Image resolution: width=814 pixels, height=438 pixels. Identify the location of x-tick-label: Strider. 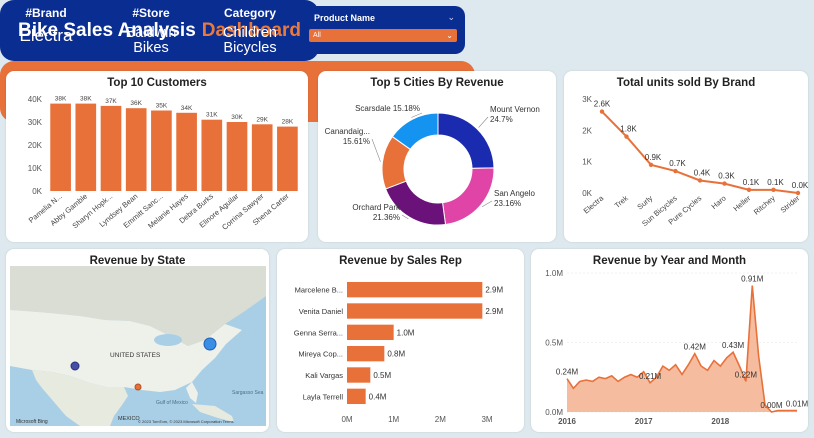
(790, 203).